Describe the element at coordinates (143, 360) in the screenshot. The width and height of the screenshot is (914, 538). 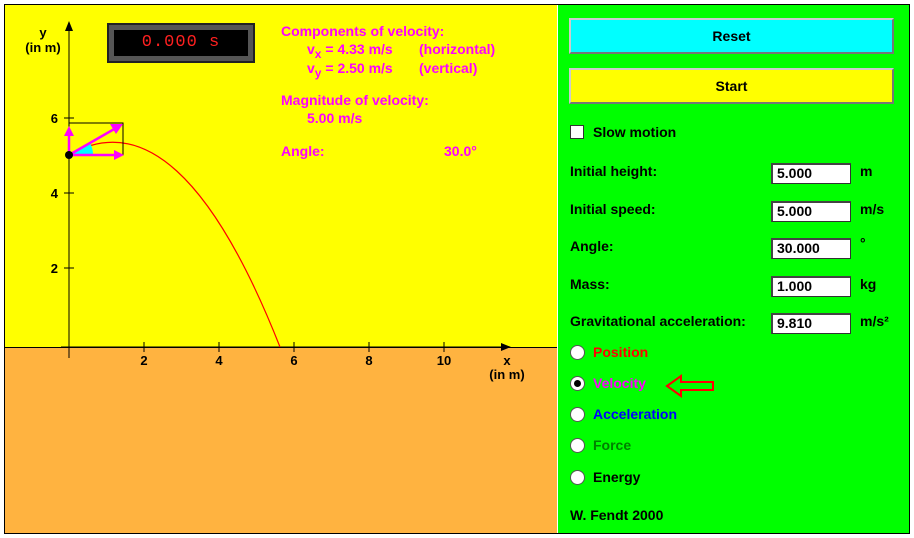
I see `x-tick-label: 2` at that location.